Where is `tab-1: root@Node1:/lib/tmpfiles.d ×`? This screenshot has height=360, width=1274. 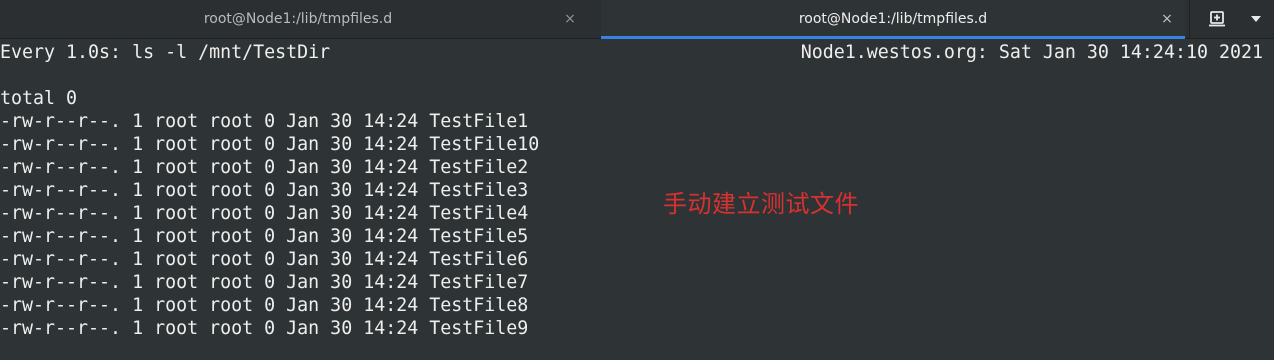 tab-1: root@Node1:/lib/tmpfiles.d × is located at coordinates (298, 19).